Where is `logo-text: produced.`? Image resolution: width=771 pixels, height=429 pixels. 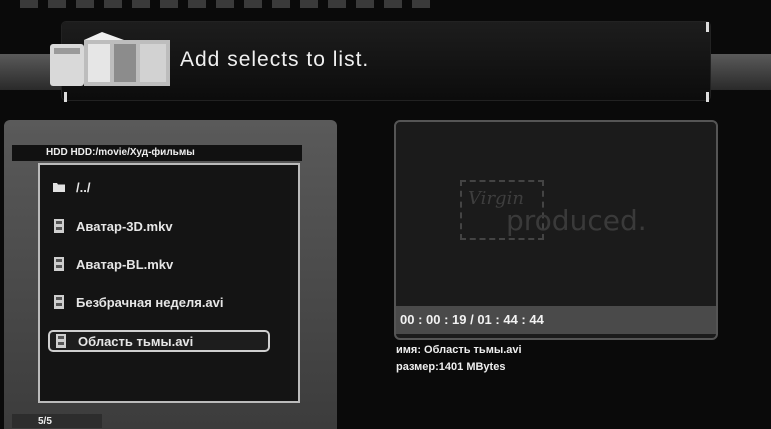
logo-text: produced. is located at coordinates (576, 220).